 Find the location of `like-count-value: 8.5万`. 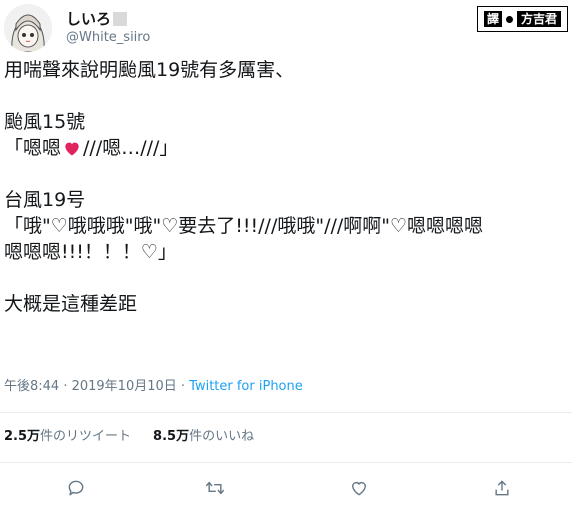

like-count-value: 8.5万 is located at coordinates (171, 436).